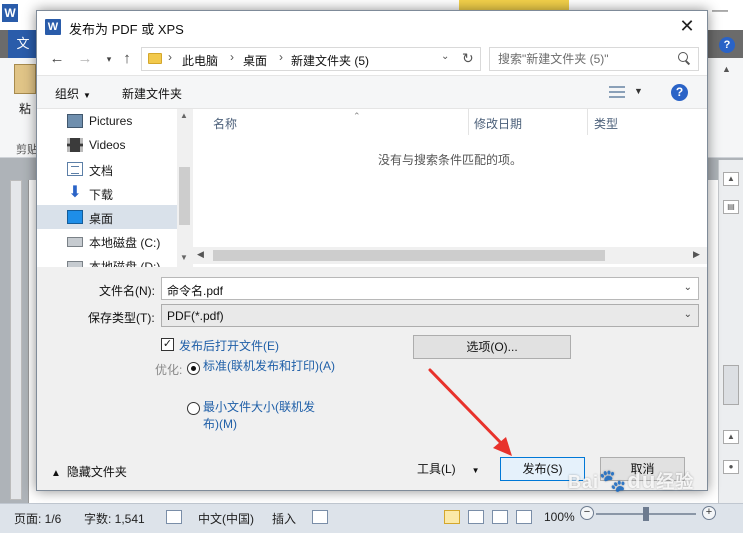  What do you see at coordinates (687, 27) in the screenshot?
I see `close-icon: ✕` at bounding box center [687, 27].